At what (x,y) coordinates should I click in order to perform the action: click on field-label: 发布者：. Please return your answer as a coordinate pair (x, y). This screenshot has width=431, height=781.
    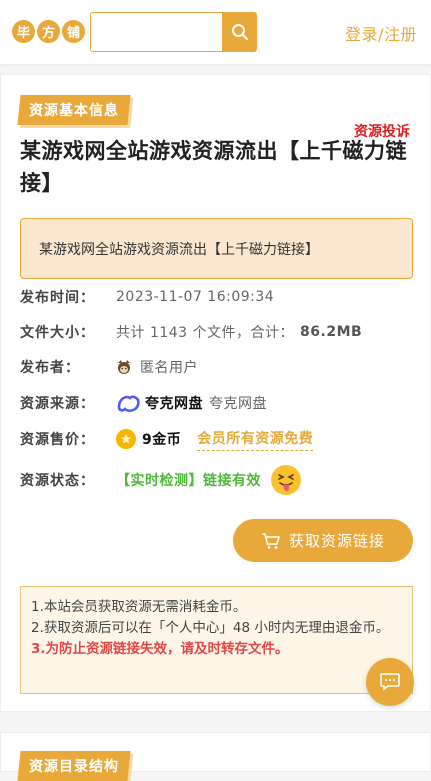
    Looking at the image, I should click on (50, 368).